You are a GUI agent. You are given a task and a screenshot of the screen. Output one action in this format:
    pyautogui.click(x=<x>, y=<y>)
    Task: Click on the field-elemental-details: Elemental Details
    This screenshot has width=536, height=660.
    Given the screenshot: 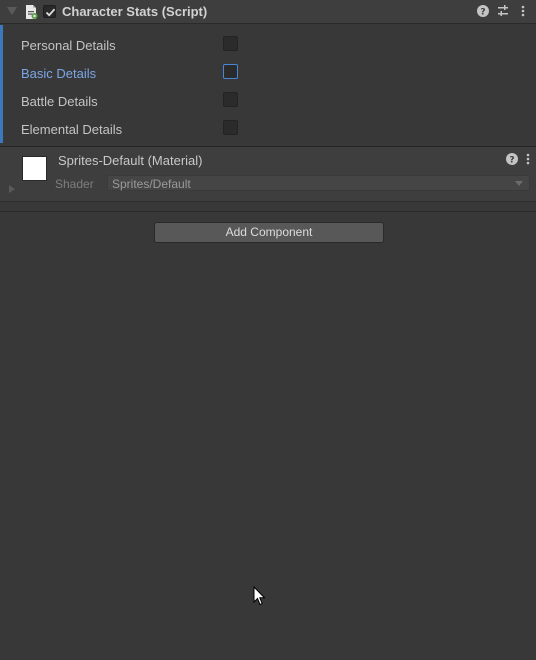 What is the action you would take?
    pyautogui.click(x=271, y=129)
    